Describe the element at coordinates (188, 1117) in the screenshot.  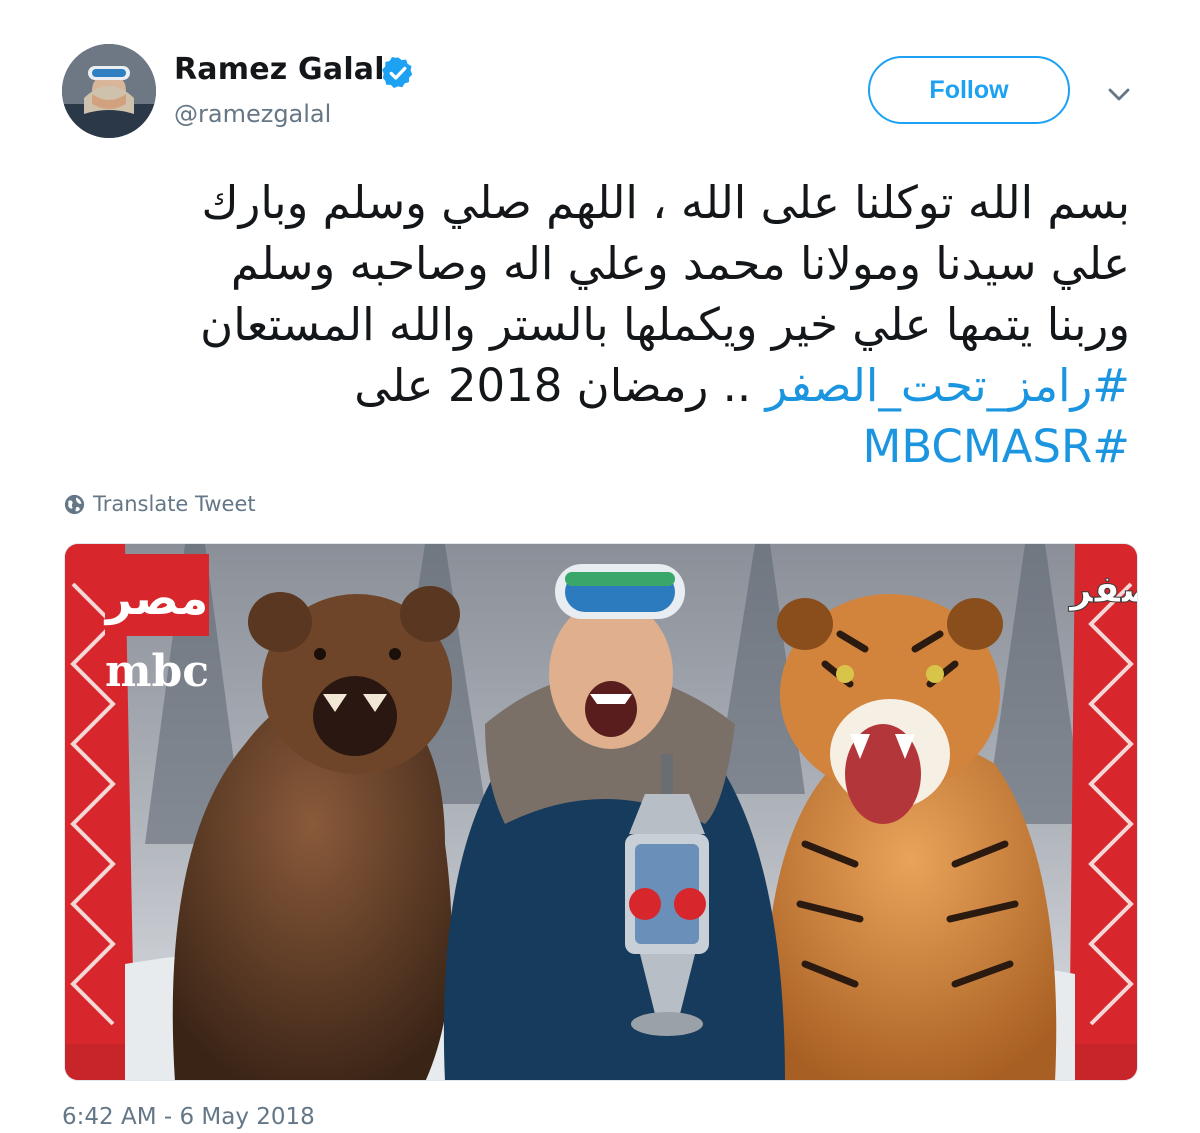
I see `tweet-timestamp: 6:42 AM - 6 May 2018` at that location.